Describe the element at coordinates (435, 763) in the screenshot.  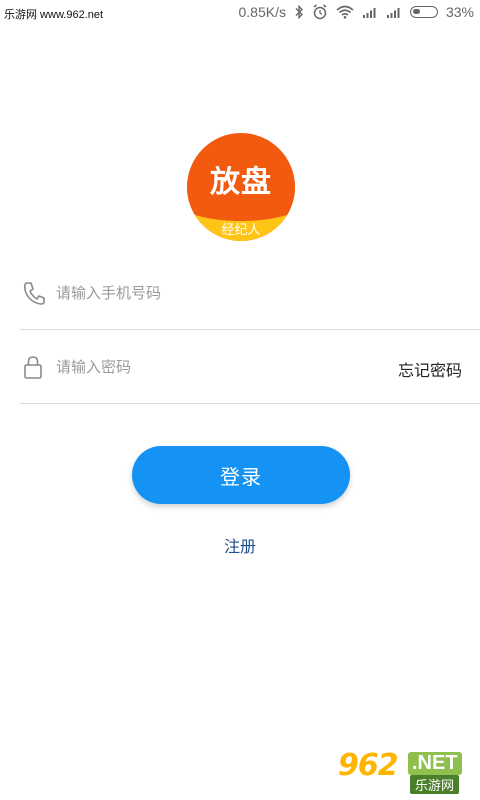
I see `watermark-suffix: .NET` at that location.